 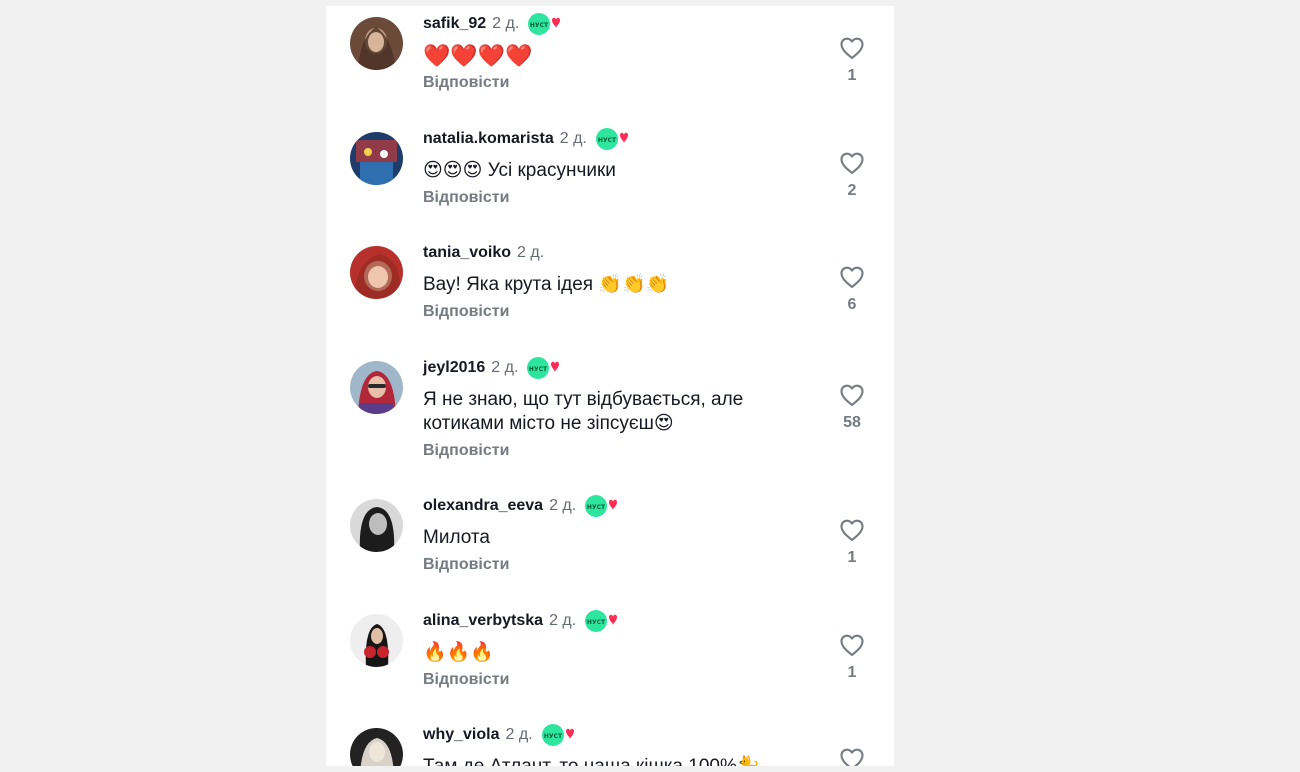 I want to click on comment-text: 🔥🔥🔥, so click(x=458, y=652).